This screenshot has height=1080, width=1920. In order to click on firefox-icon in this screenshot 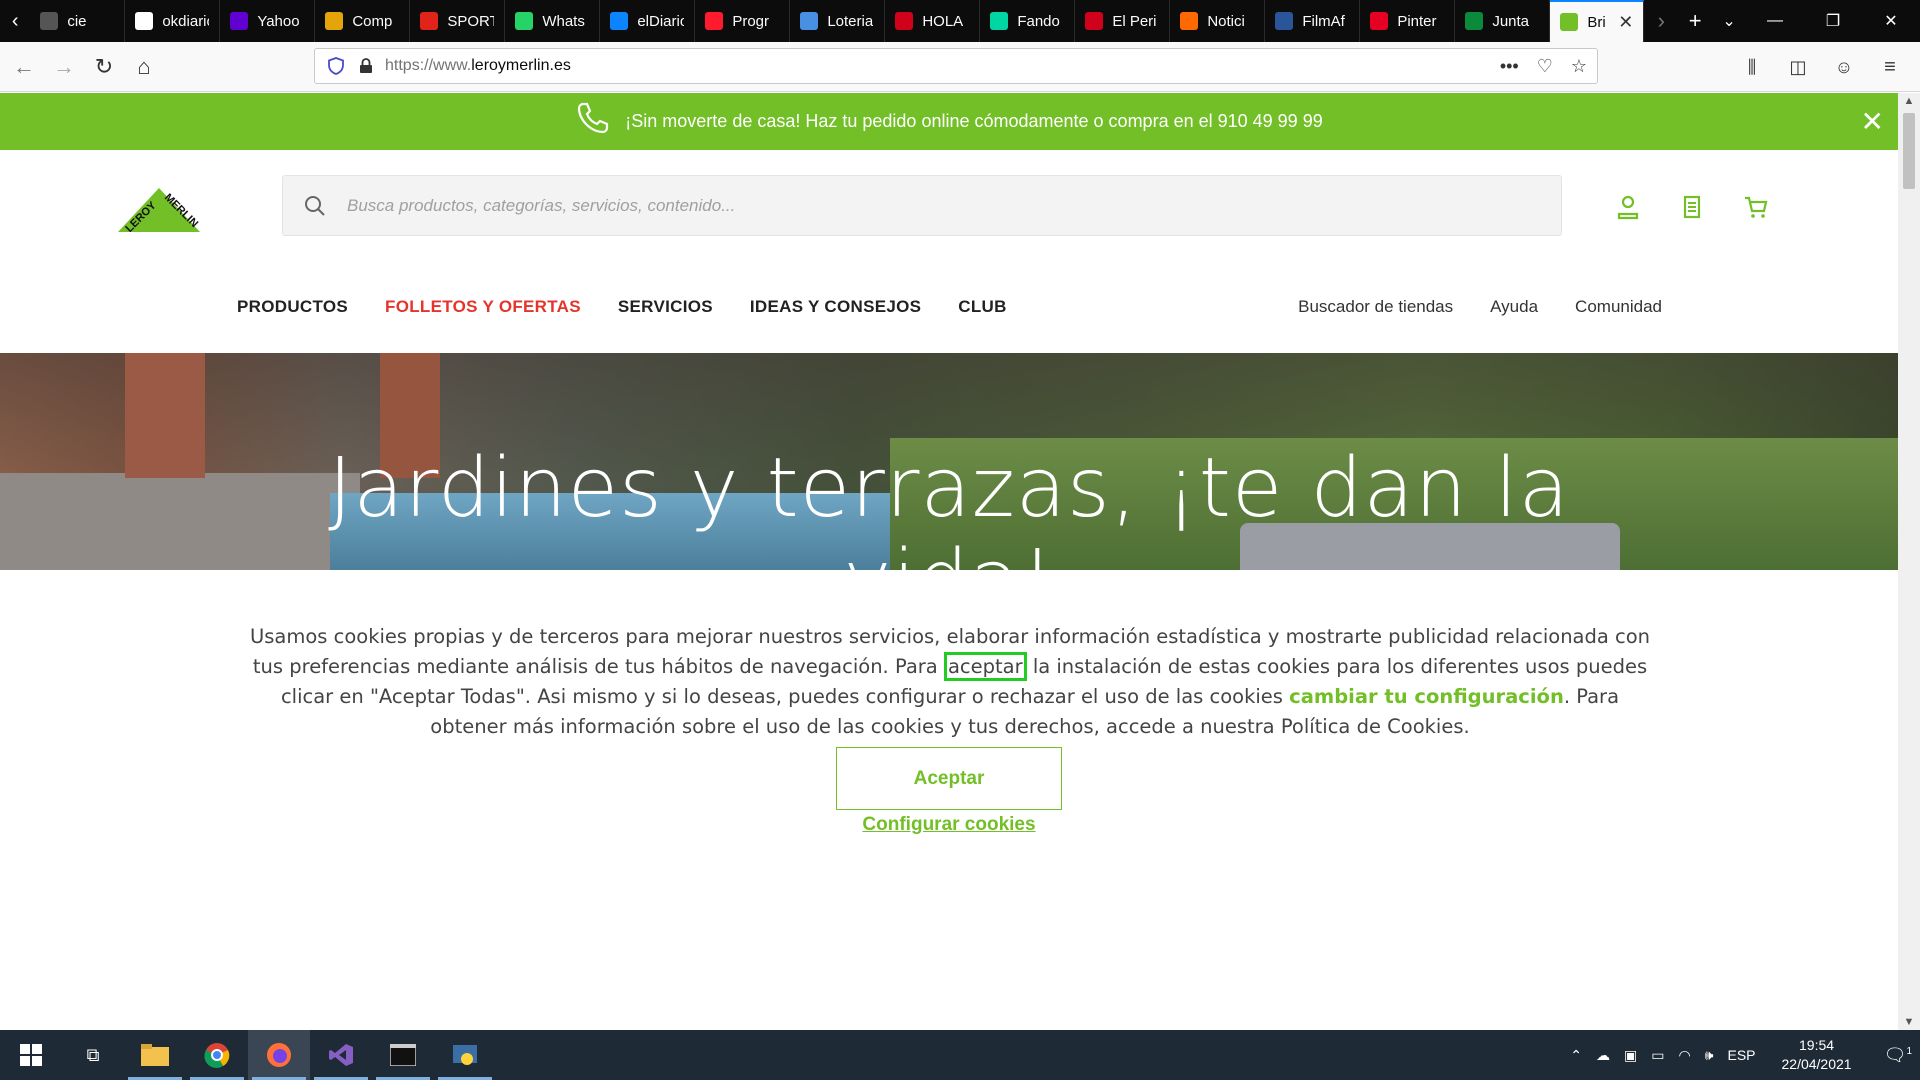, I will do `click(279, 1055)`.